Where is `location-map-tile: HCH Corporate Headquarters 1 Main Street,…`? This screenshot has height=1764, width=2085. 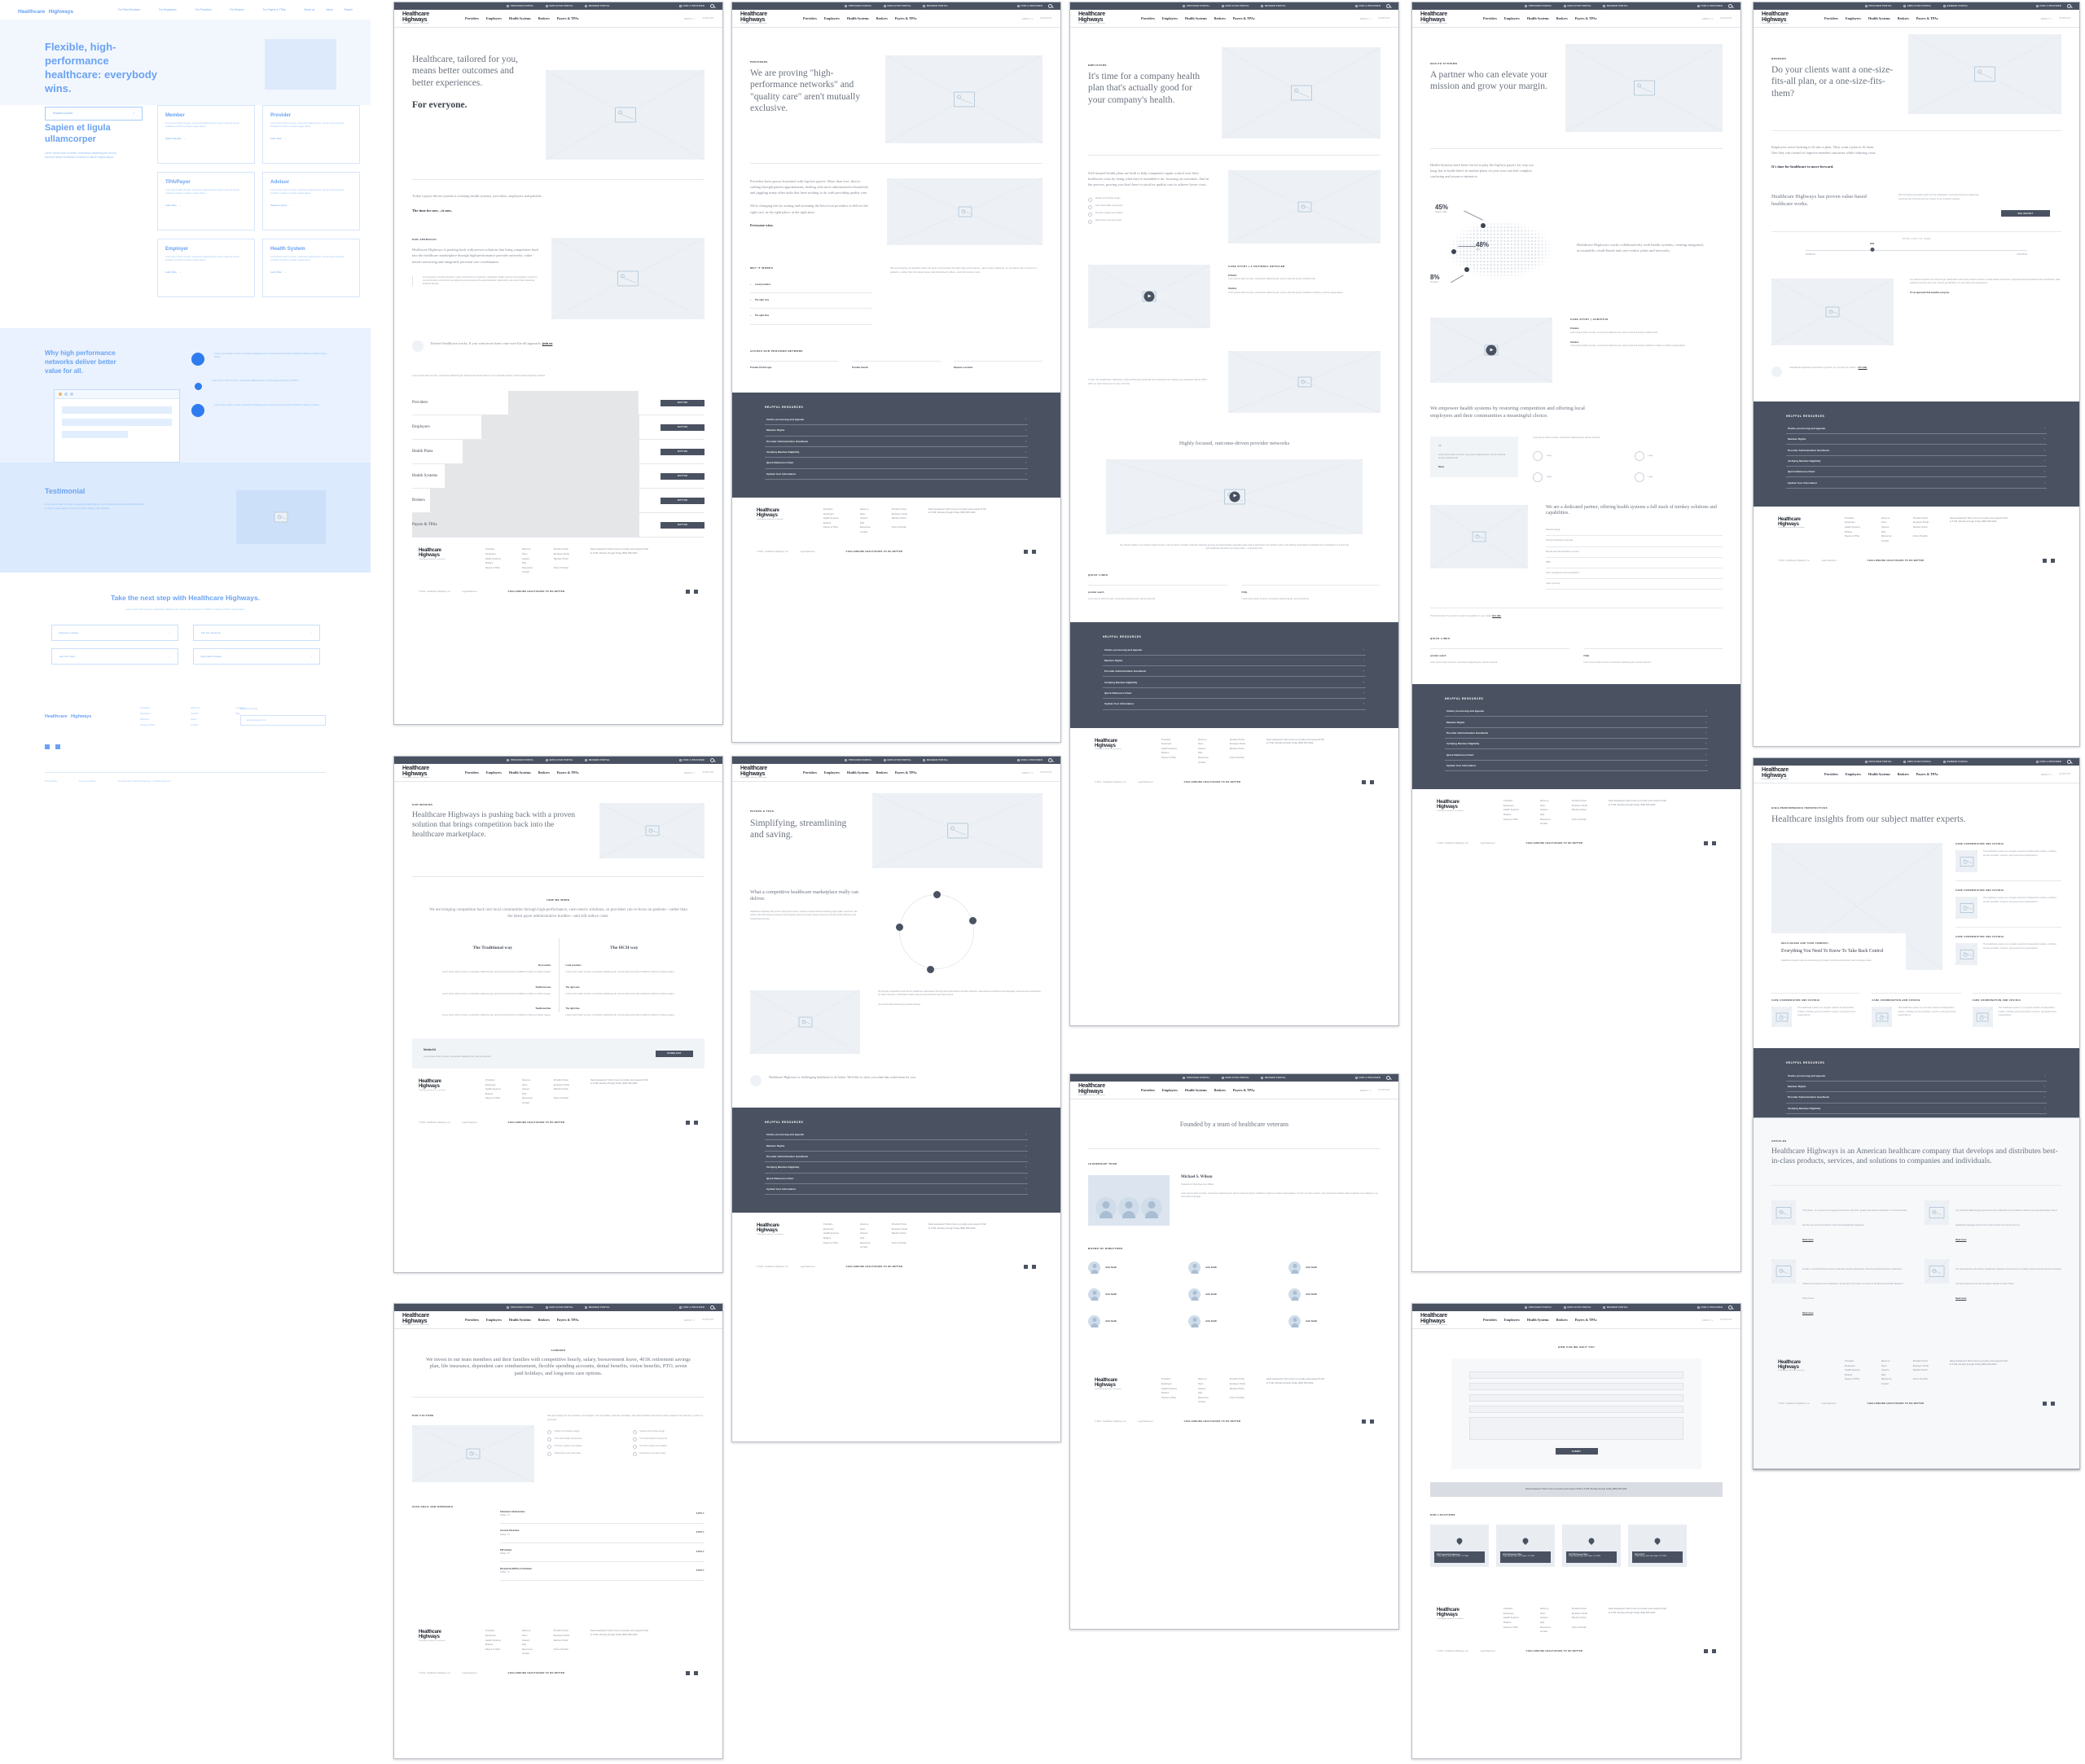 location-map-tile: HCH Corporate Headquarters 1 Main Street,… is located at coordinates (1459, 1546).